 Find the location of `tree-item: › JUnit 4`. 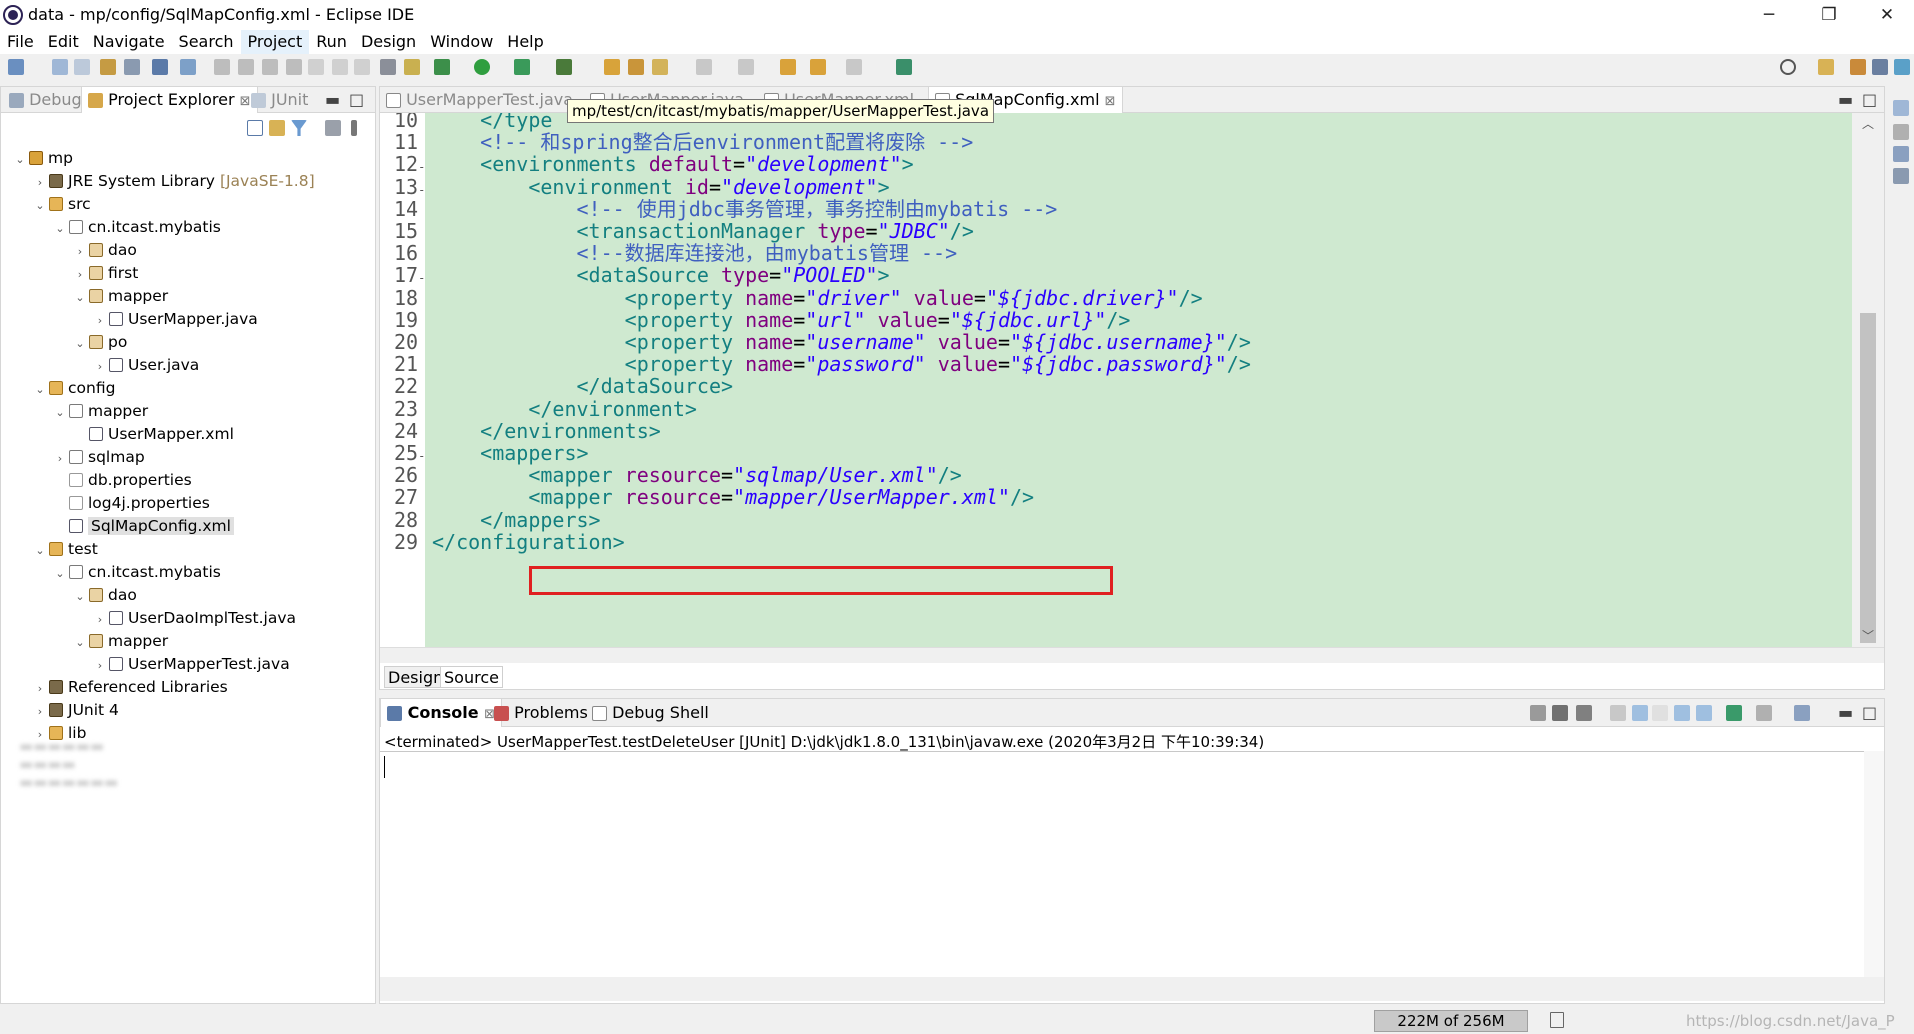

tree-item: › JUnit 4 is located at coordinates (76, 710).